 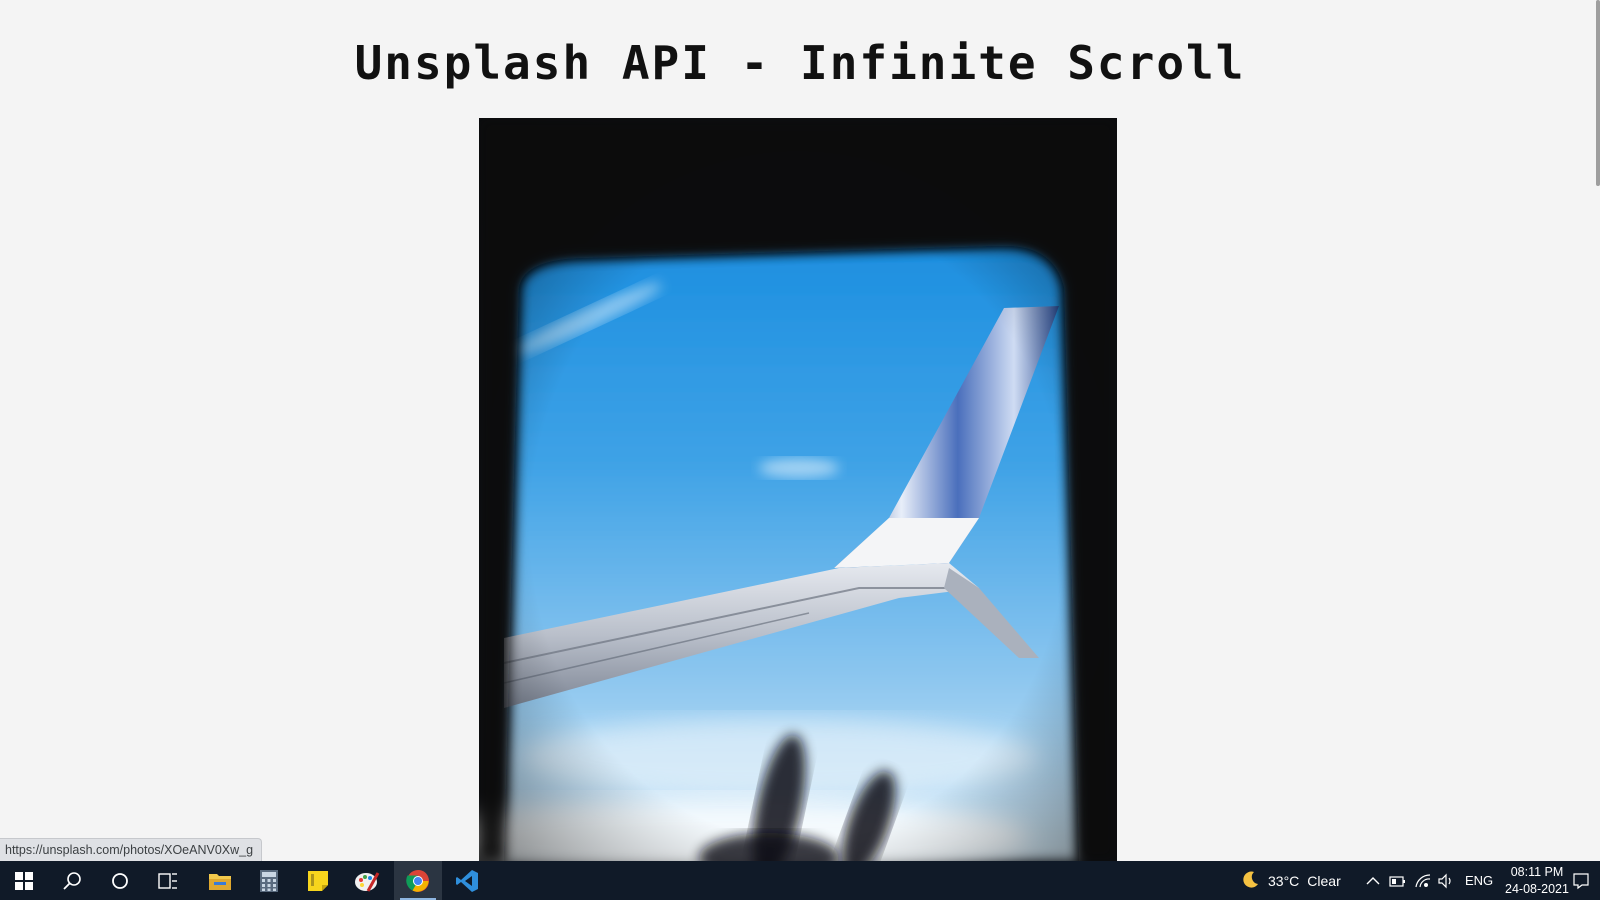 I want to click on chevron-up-icon, so click(x=1373, y=880).